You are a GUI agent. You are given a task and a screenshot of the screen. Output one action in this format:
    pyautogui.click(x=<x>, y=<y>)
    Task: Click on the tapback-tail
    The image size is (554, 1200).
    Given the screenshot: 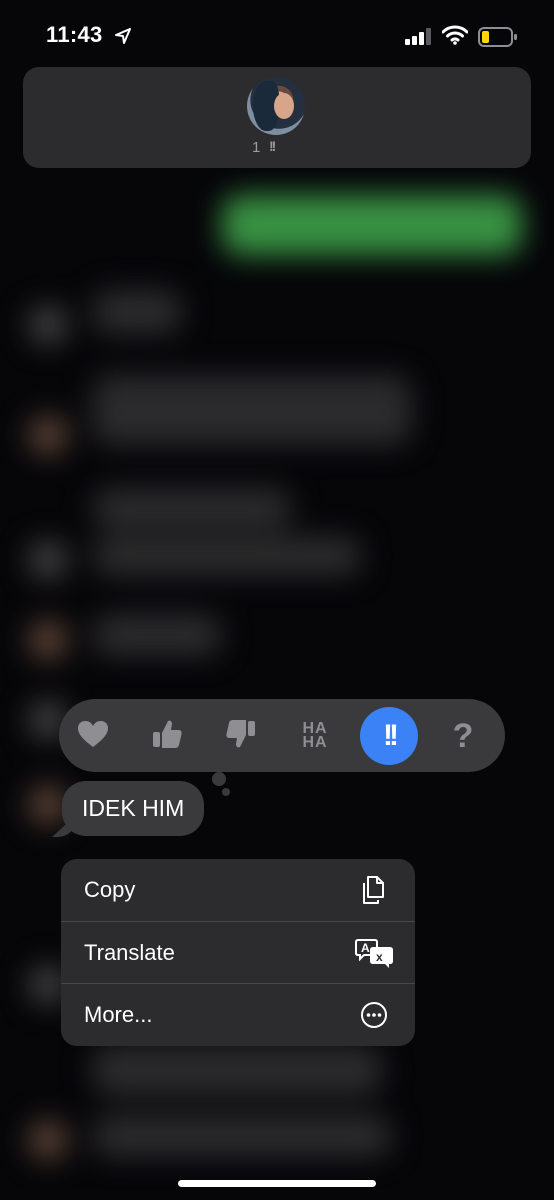 What is the action you would take?
    pyautogui.click(x=219, y=779)
    